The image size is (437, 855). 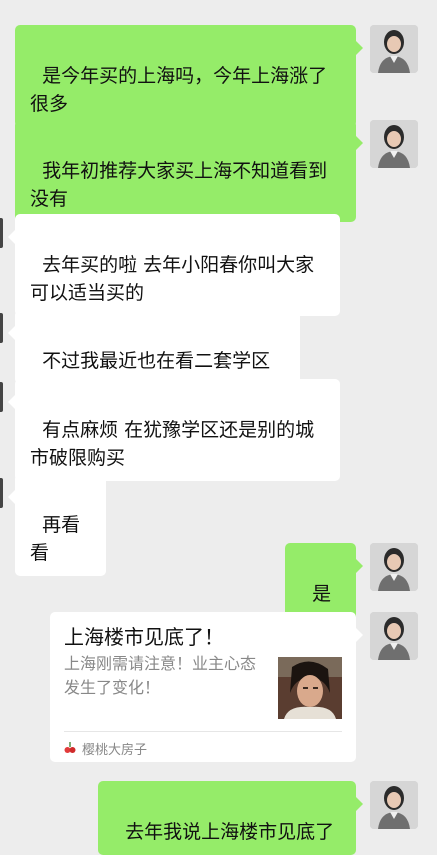 What do you see at coordinates (154, 347) in the screenshot?
I see `message-bubble-received: 不过我最近也在看二套学区` at bounding box center [154, 347].